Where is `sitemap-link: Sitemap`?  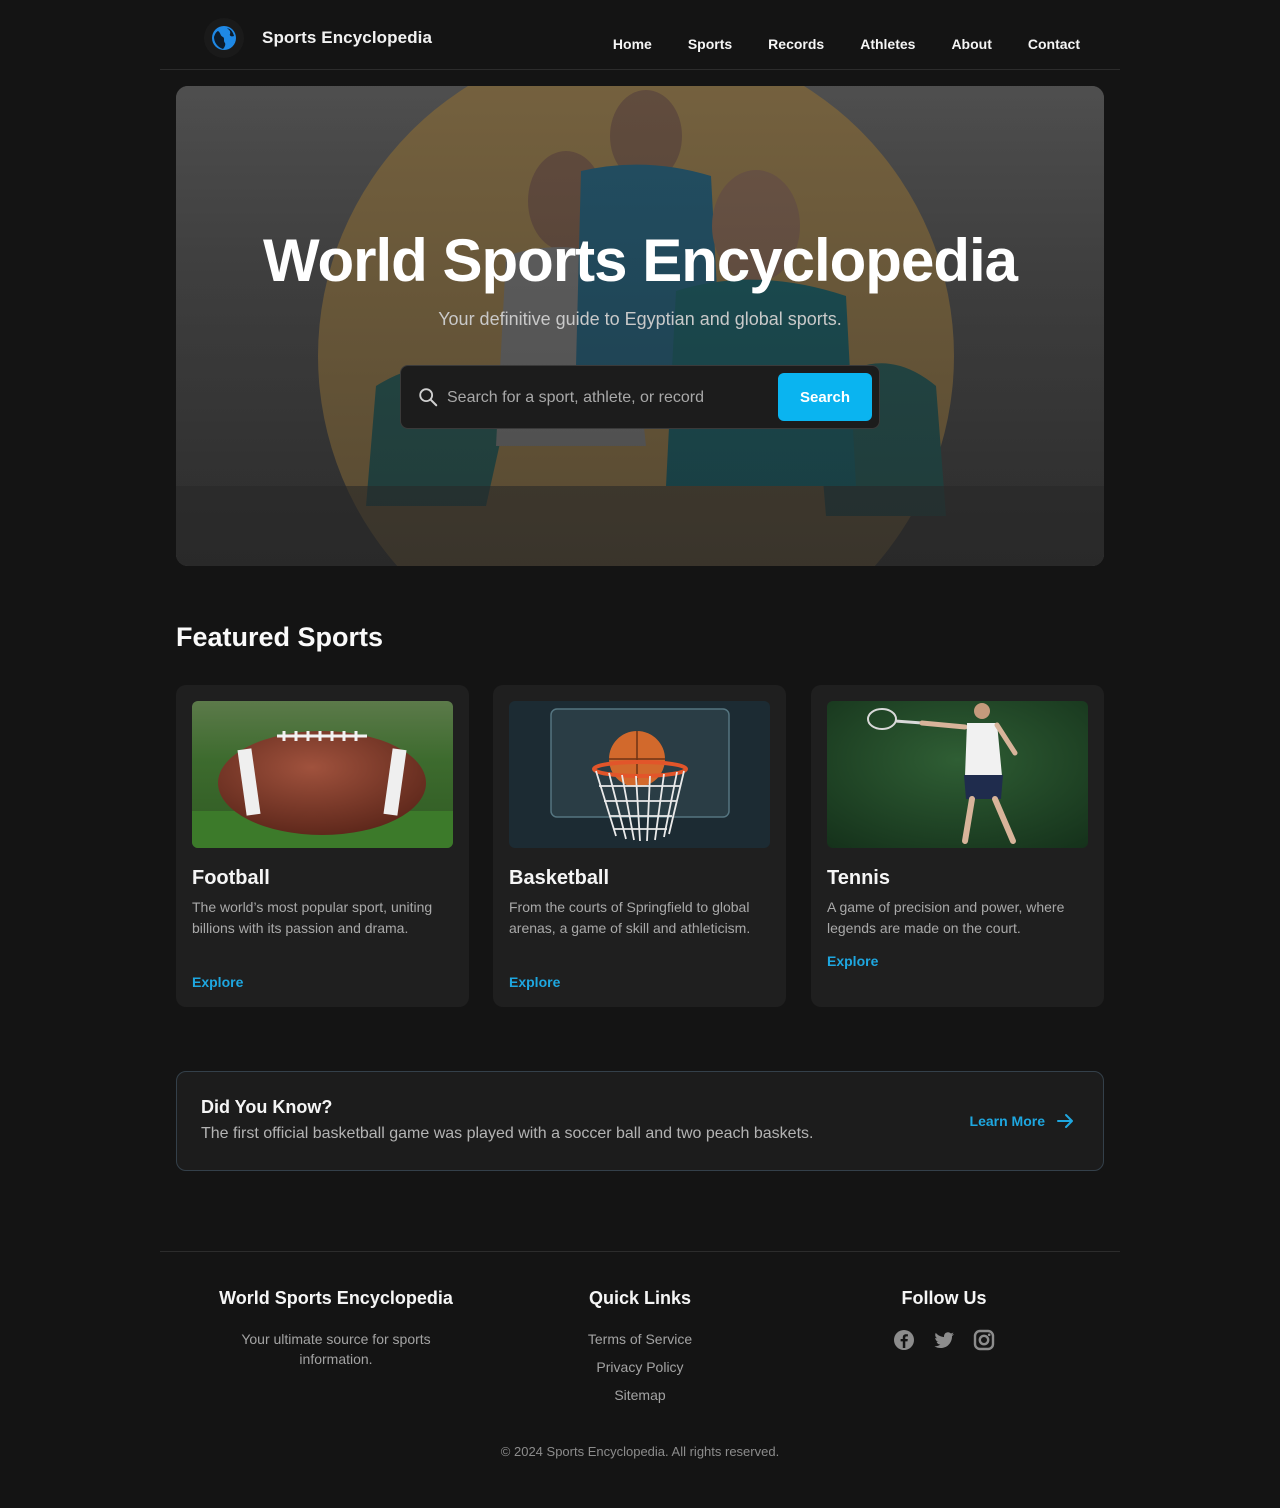
sitemap-link: Sitemap is located at coordinates (640, 1395).